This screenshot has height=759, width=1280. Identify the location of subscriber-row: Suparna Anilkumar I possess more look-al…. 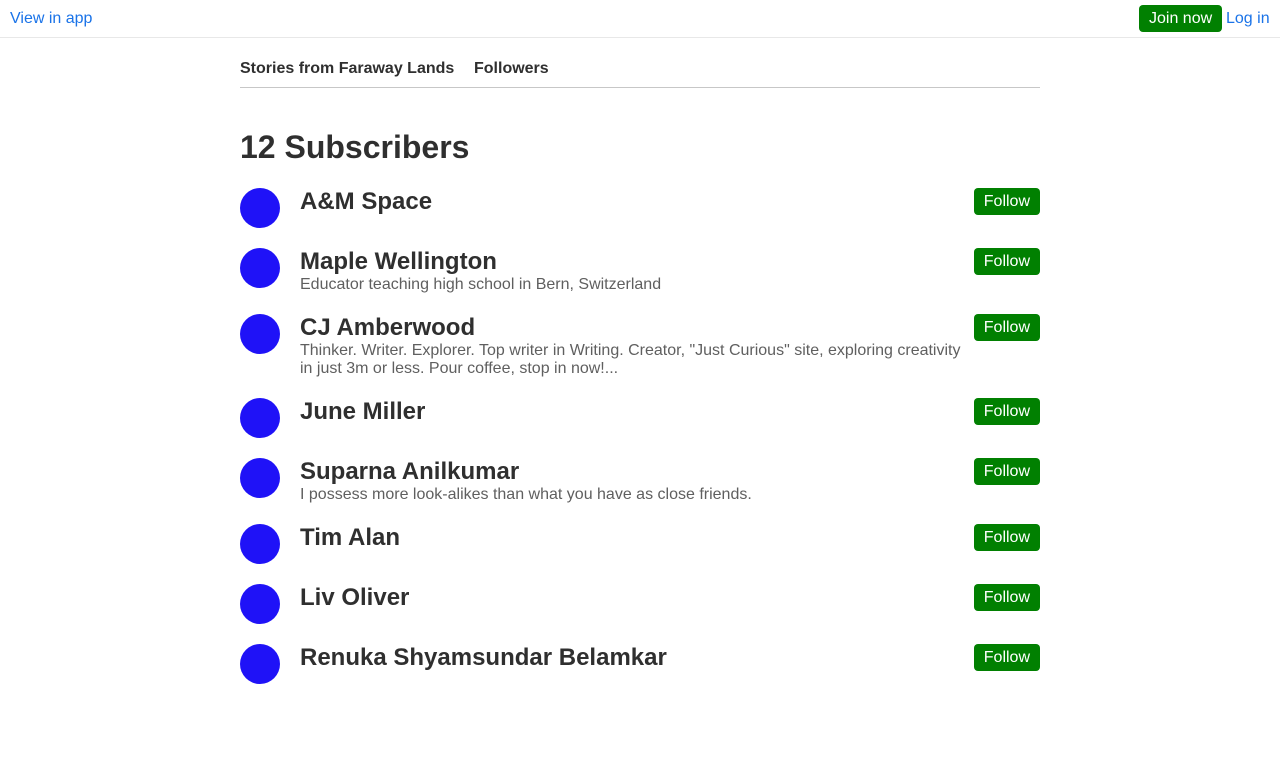
(640, 481).